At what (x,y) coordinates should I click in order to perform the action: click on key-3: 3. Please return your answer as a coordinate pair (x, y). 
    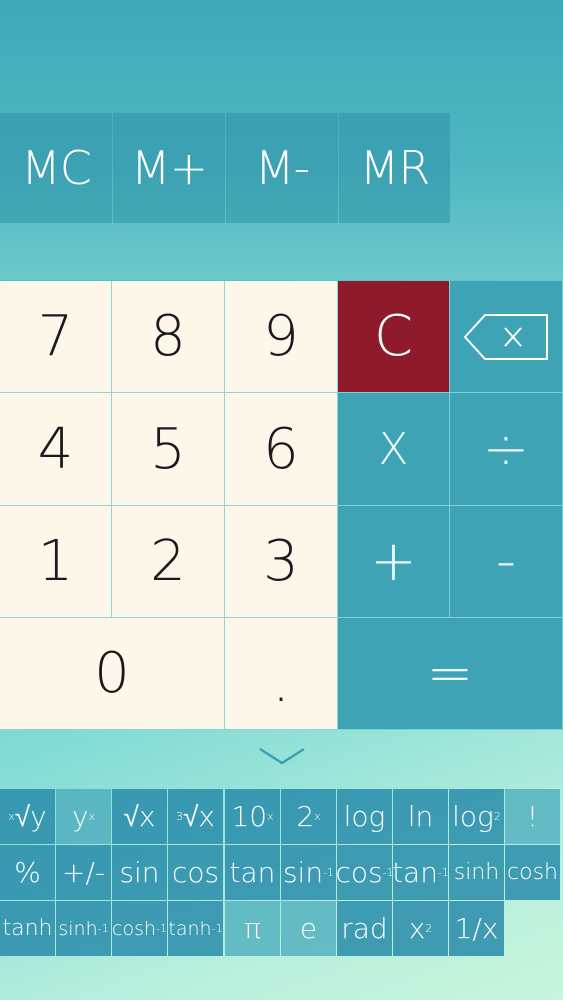
    Looking at the image, I should click on (281, 562).